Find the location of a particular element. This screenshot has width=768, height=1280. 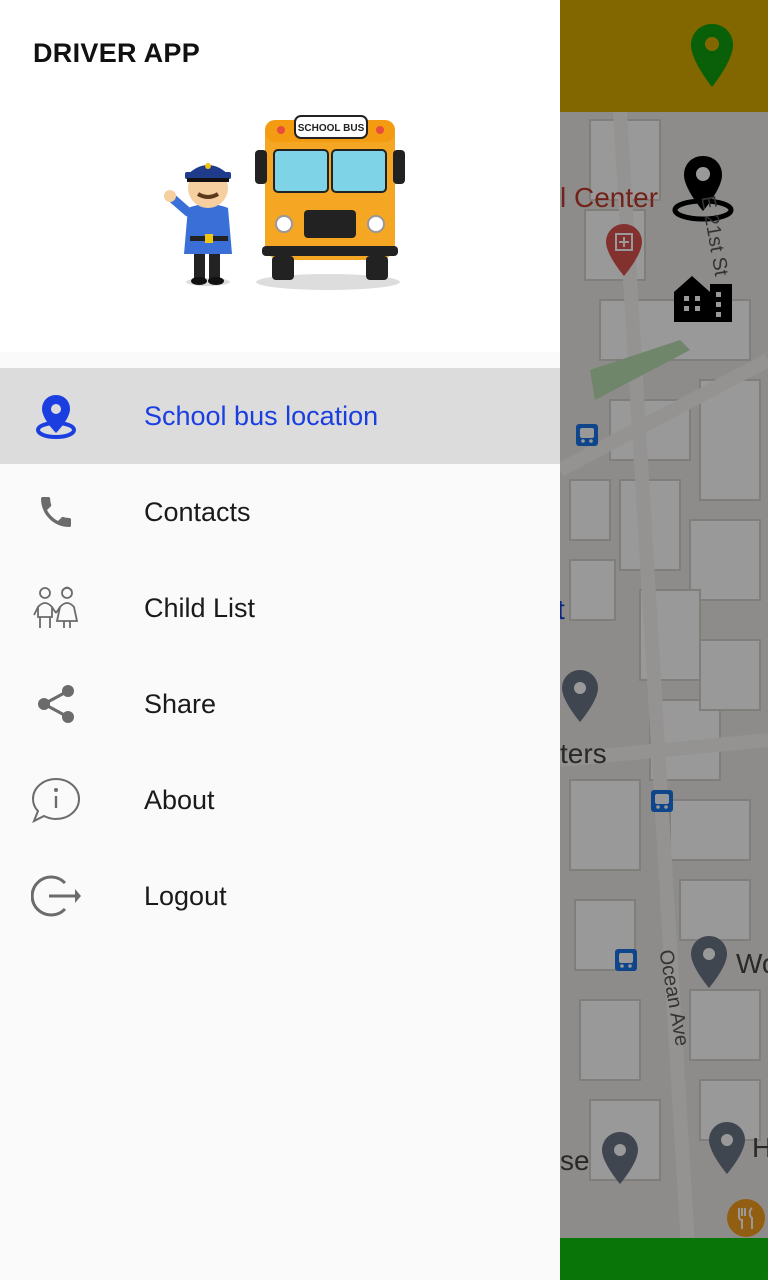

menu-item-label: Child List is located at coordinates (200, 607).